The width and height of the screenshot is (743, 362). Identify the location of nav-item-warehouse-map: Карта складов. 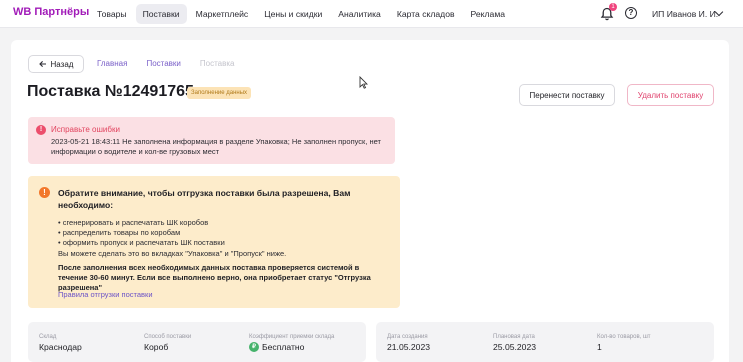
(426, 14).